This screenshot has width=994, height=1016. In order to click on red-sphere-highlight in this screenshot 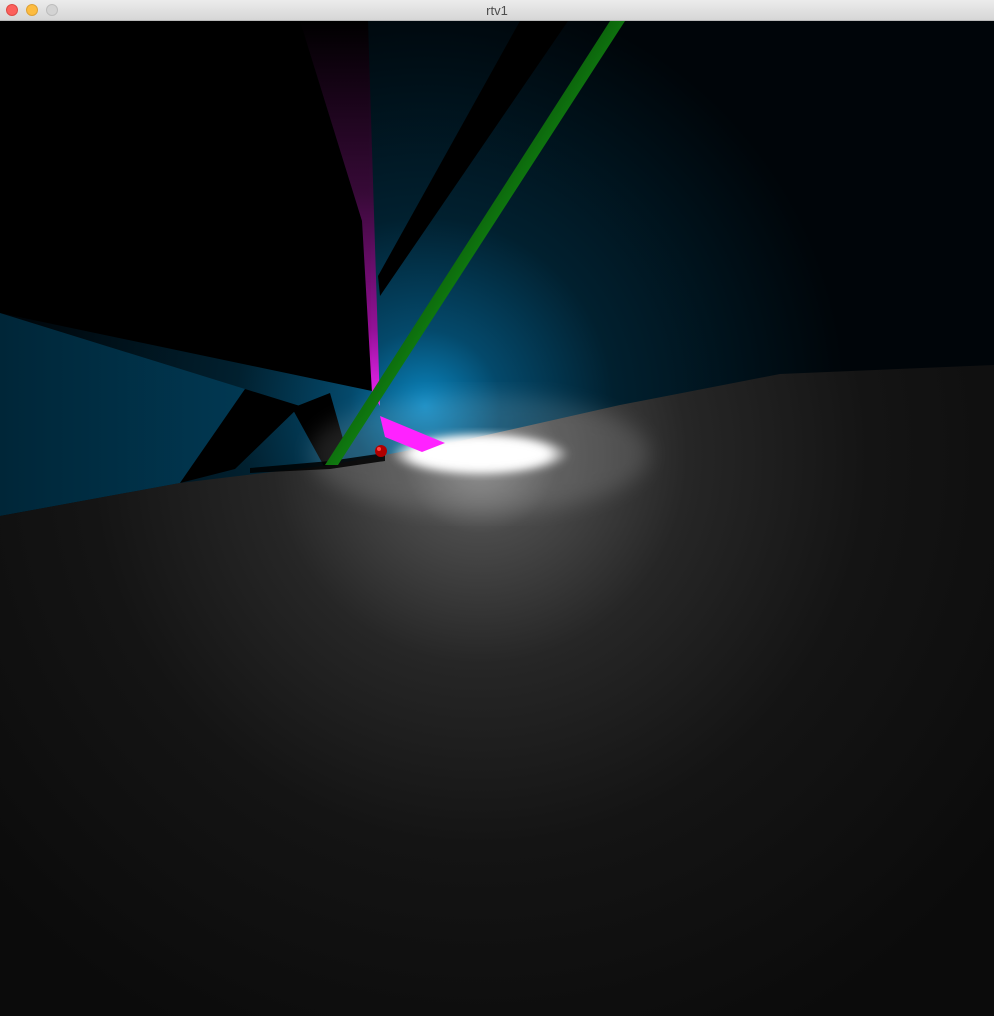, I will do `click(379, 449)`.